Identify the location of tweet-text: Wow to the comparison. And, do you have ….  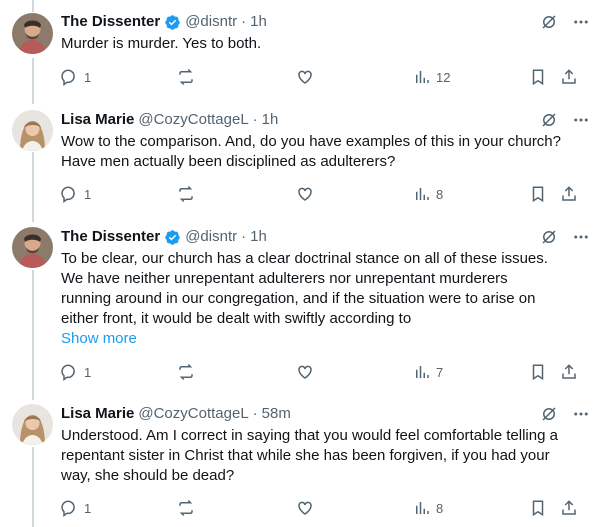
(311, 151).